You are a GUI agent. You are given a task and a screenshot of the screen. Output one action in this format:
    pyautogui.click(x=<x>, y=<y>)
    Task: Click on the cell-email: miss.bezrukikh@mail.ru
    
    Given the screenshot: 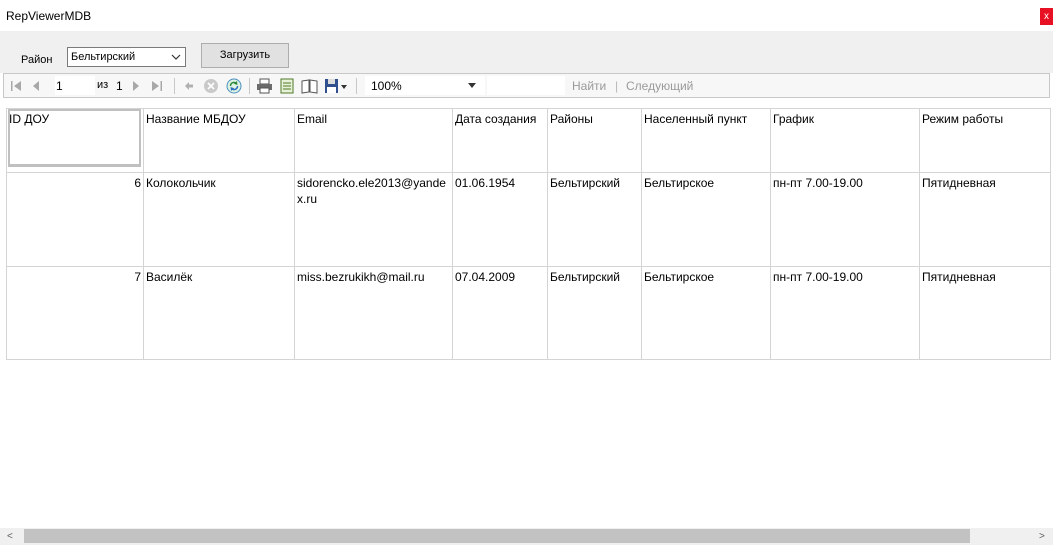 What is the action you would take?
    pyautogui.click(x=373, y=313)
    